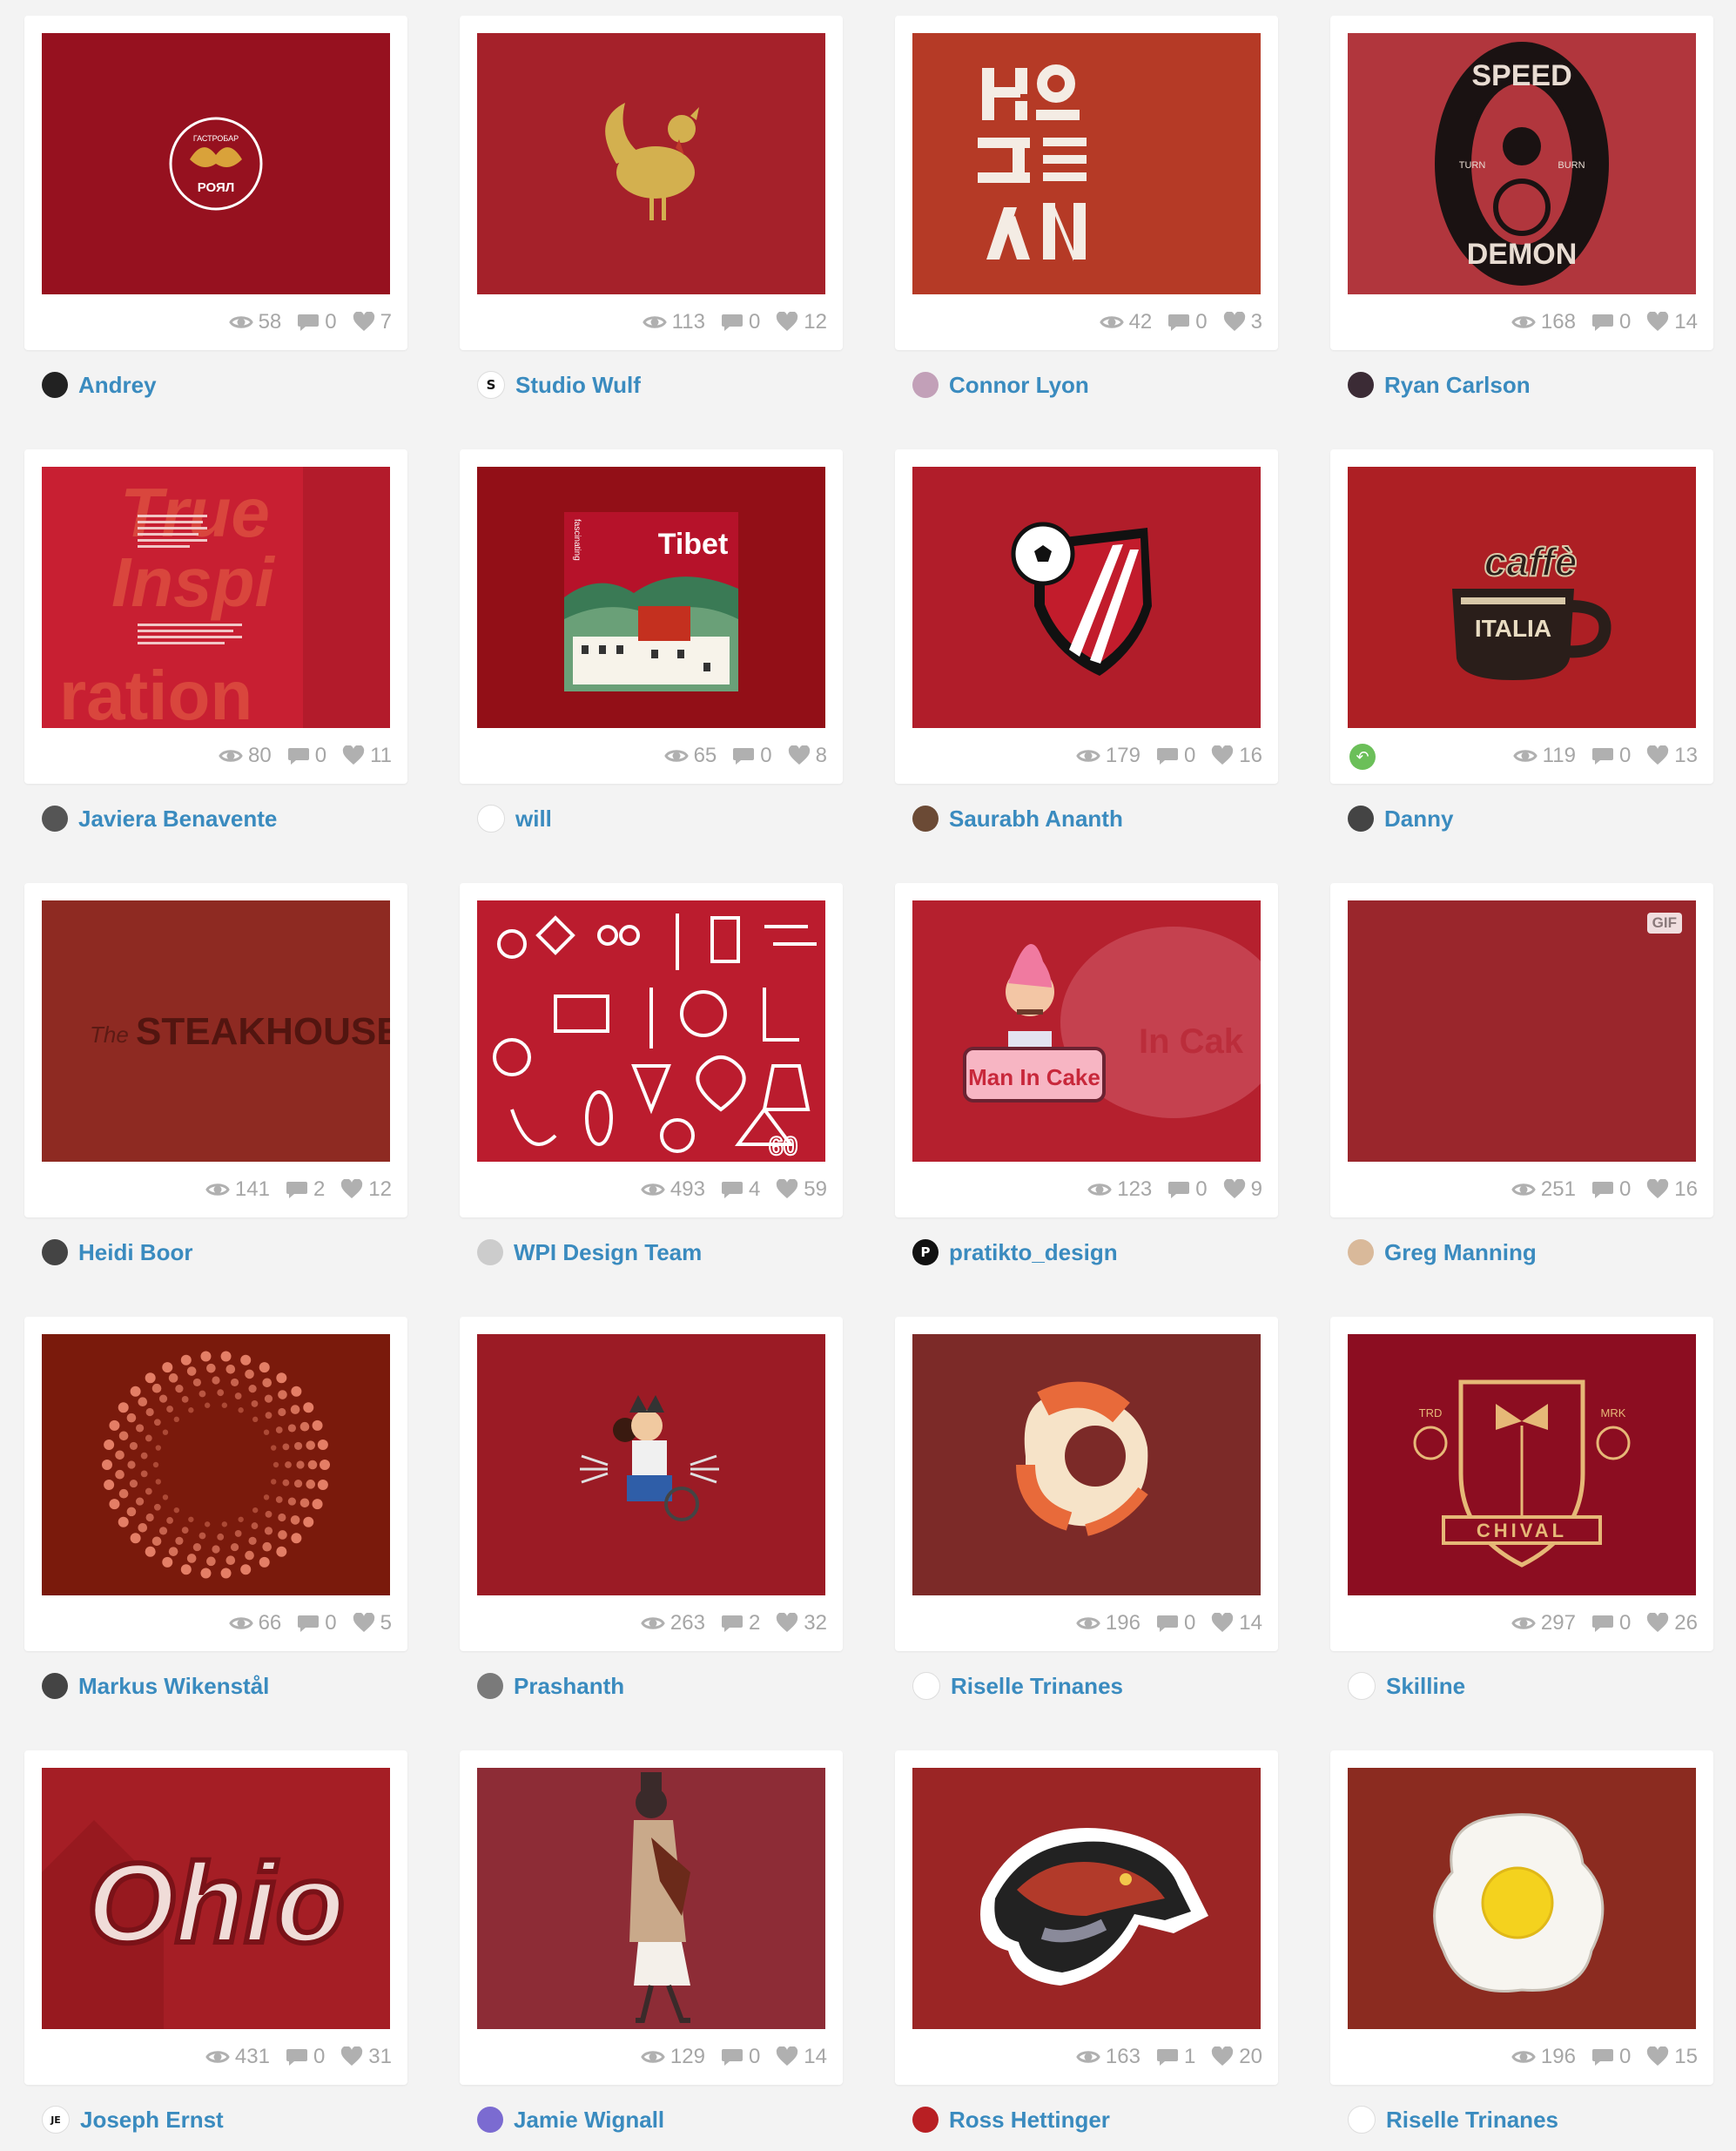 Image resolution: width=1736 pixels, height=2151 pixels. I want to click on avatar: JE, so click(56, 2120).